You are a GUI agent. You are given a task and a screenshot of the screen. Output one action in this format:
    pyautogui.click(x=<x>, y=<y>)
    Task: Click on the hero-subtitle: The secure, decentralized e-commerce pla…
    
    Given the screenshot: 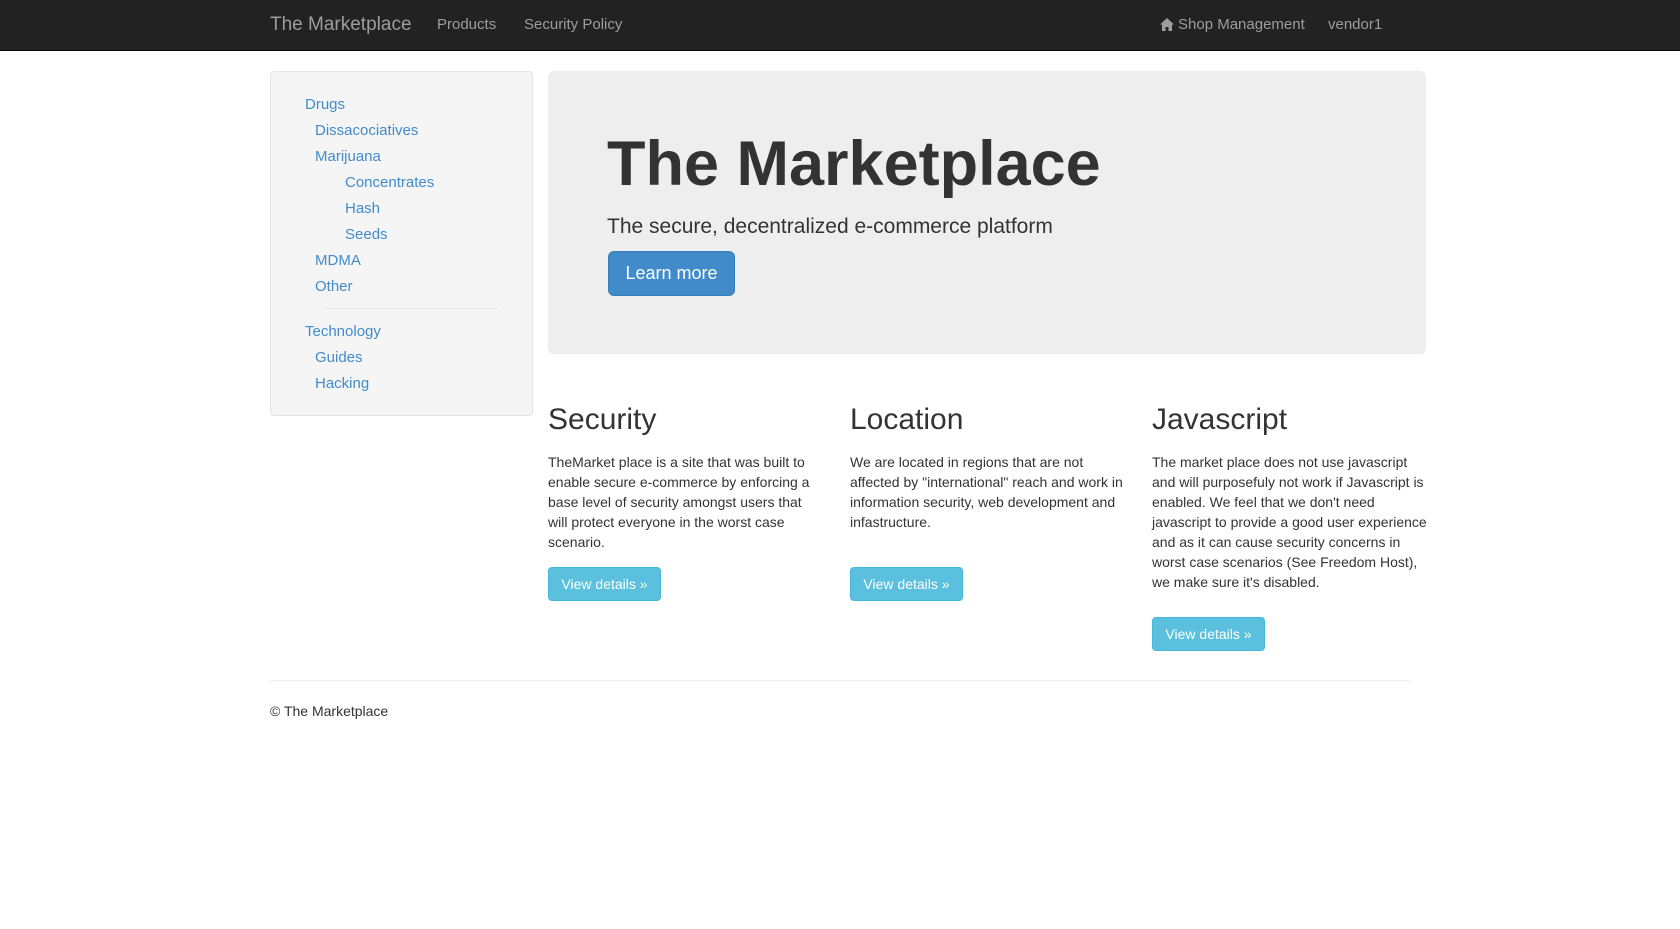 What is the action you would take?
    pyautogui.click(x=830, y=226)
    